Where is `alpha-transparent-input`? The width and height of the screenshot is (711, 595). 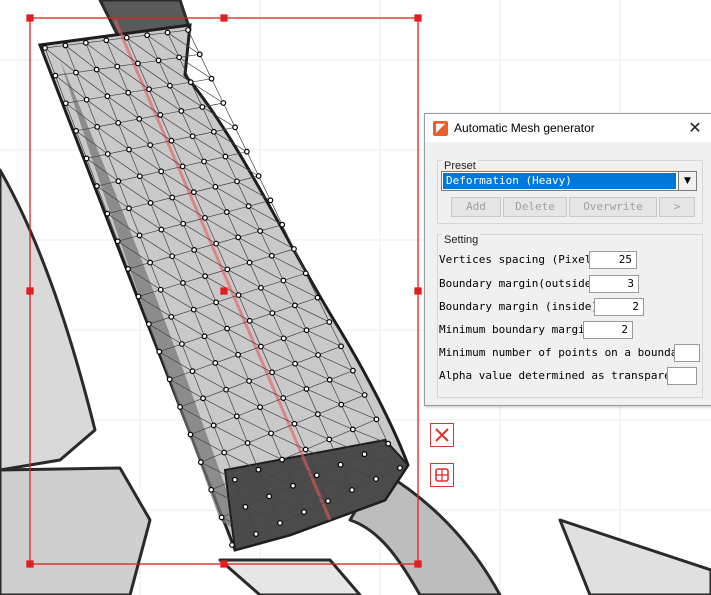 alpha-transparent-input is located at coordinates (682, 376).